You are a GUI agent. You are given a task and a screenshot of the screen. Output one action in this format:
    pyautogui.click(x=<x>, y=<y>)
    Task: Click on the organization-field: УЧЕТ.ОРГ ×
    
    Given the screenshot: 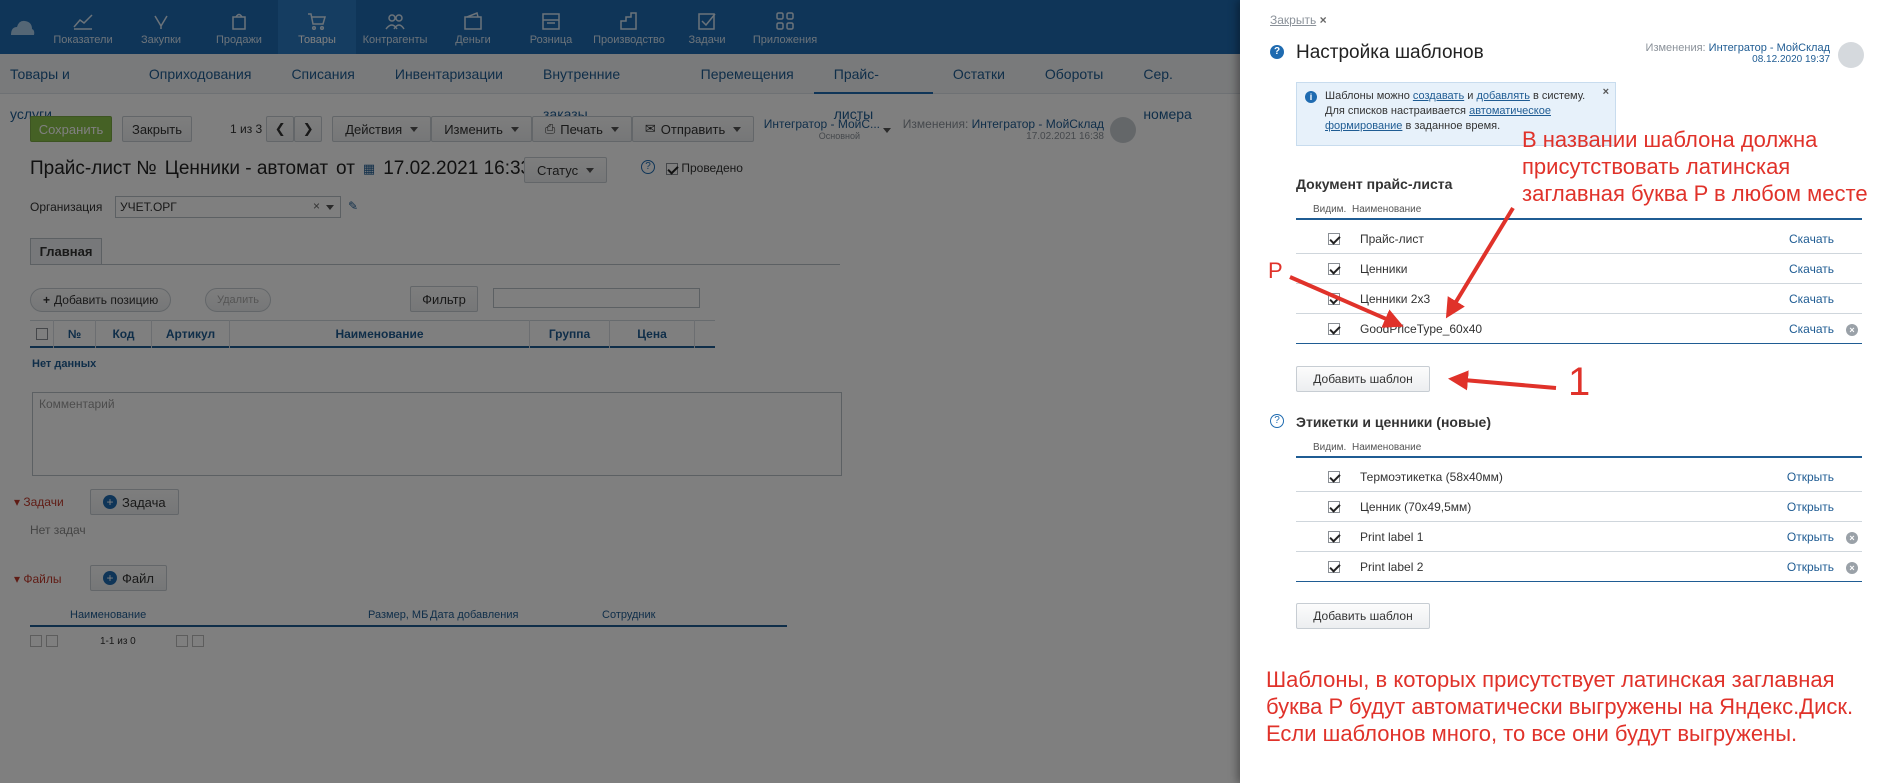 What is the action you would take?
    pyautogui.click(x=228, y=207)
    